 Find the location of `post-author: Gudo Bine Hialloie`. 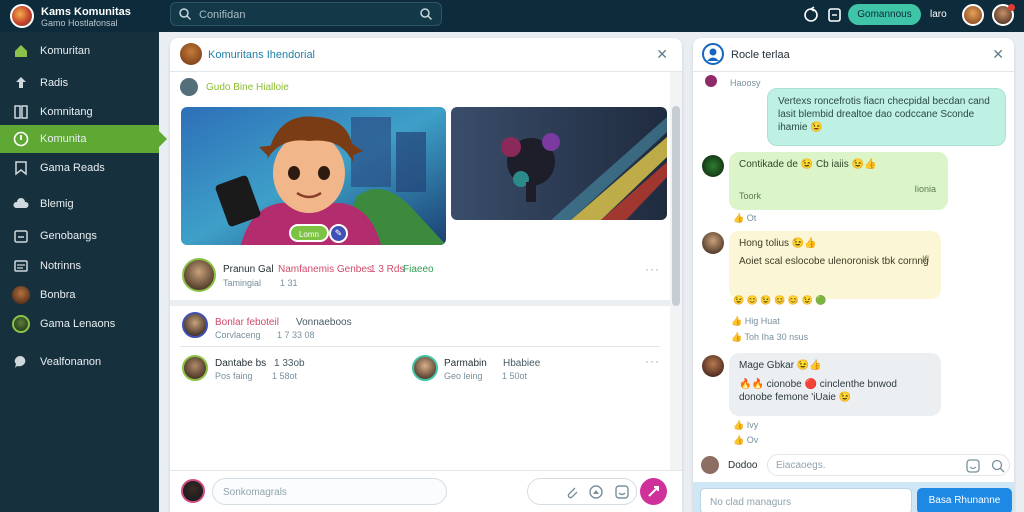

post-author: Gudo Bine Hialloie is located at coordinates (380, 88).